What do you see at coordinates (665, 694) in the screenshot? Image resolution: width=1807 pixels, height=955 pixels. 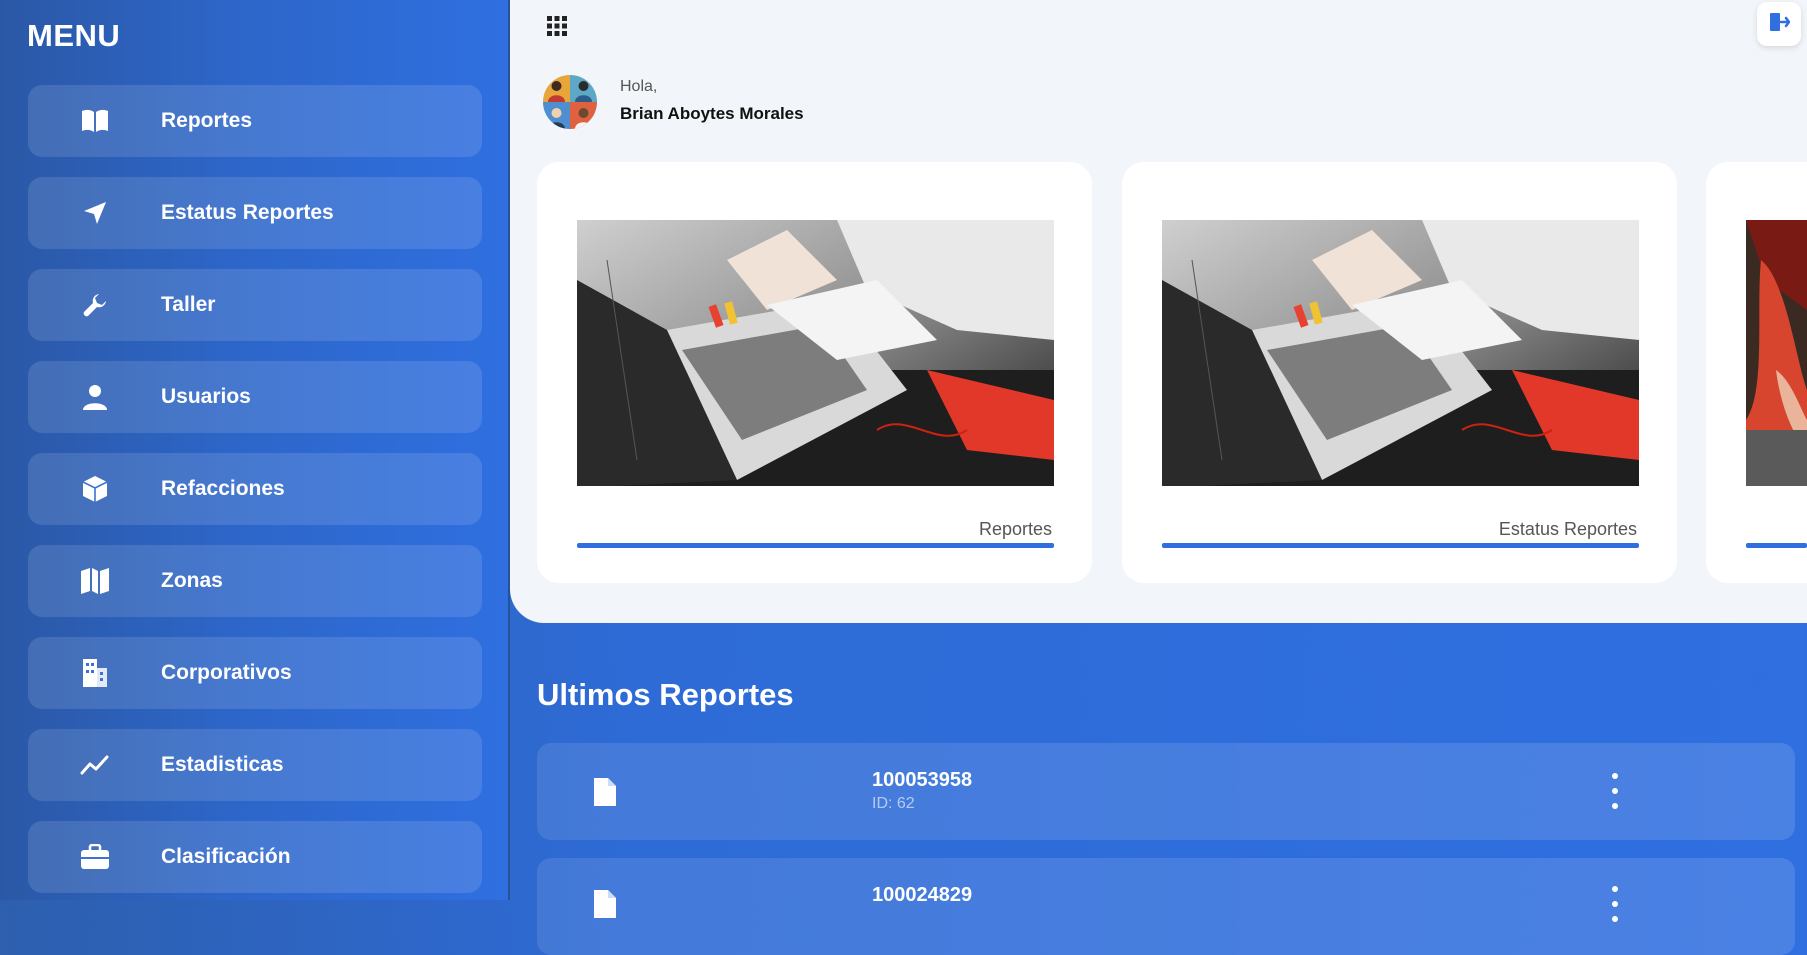 I see `section-title: Ultimos Reportes` at bounding box center [665, 694].